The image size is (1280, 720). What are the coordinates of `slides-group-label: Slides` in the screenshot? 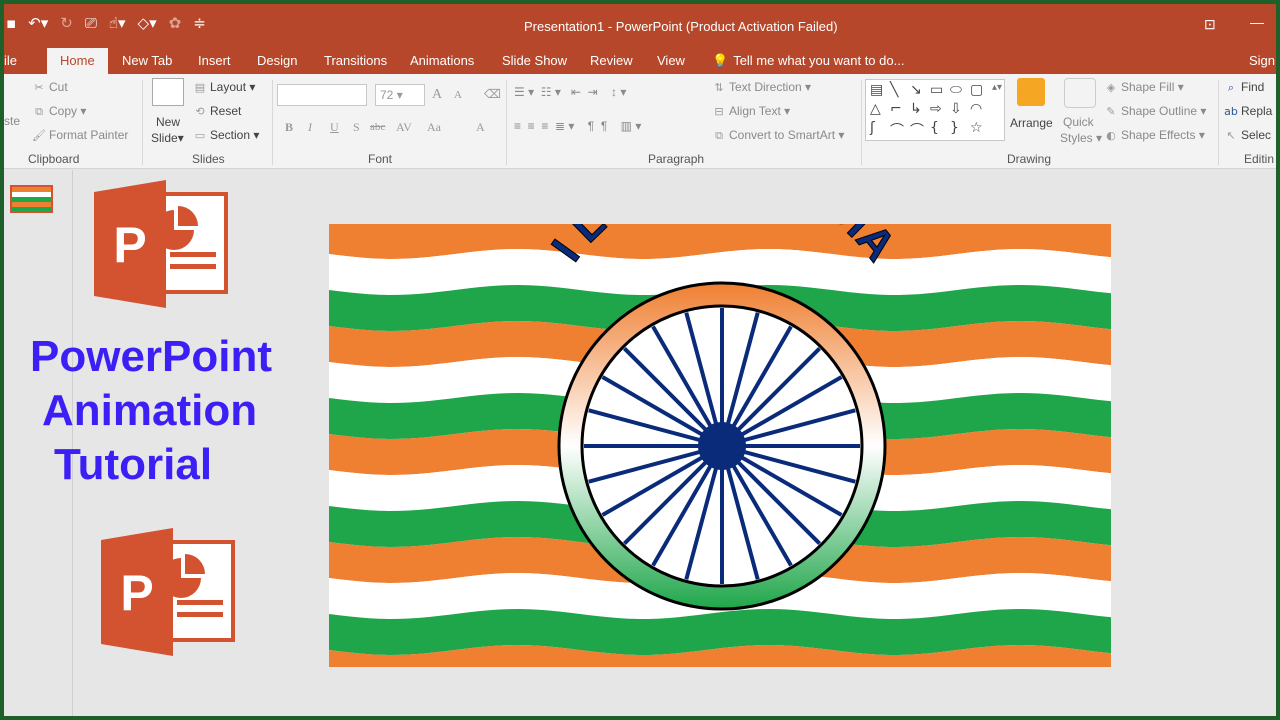 It's located at (208, 159).